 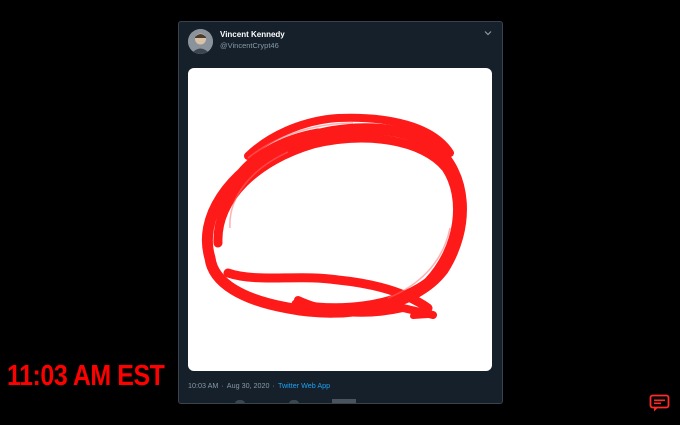 What do you see at coordinates (294, 401) in the screenshot?
I see `retweet-icon` at bounding box center [294, 401].